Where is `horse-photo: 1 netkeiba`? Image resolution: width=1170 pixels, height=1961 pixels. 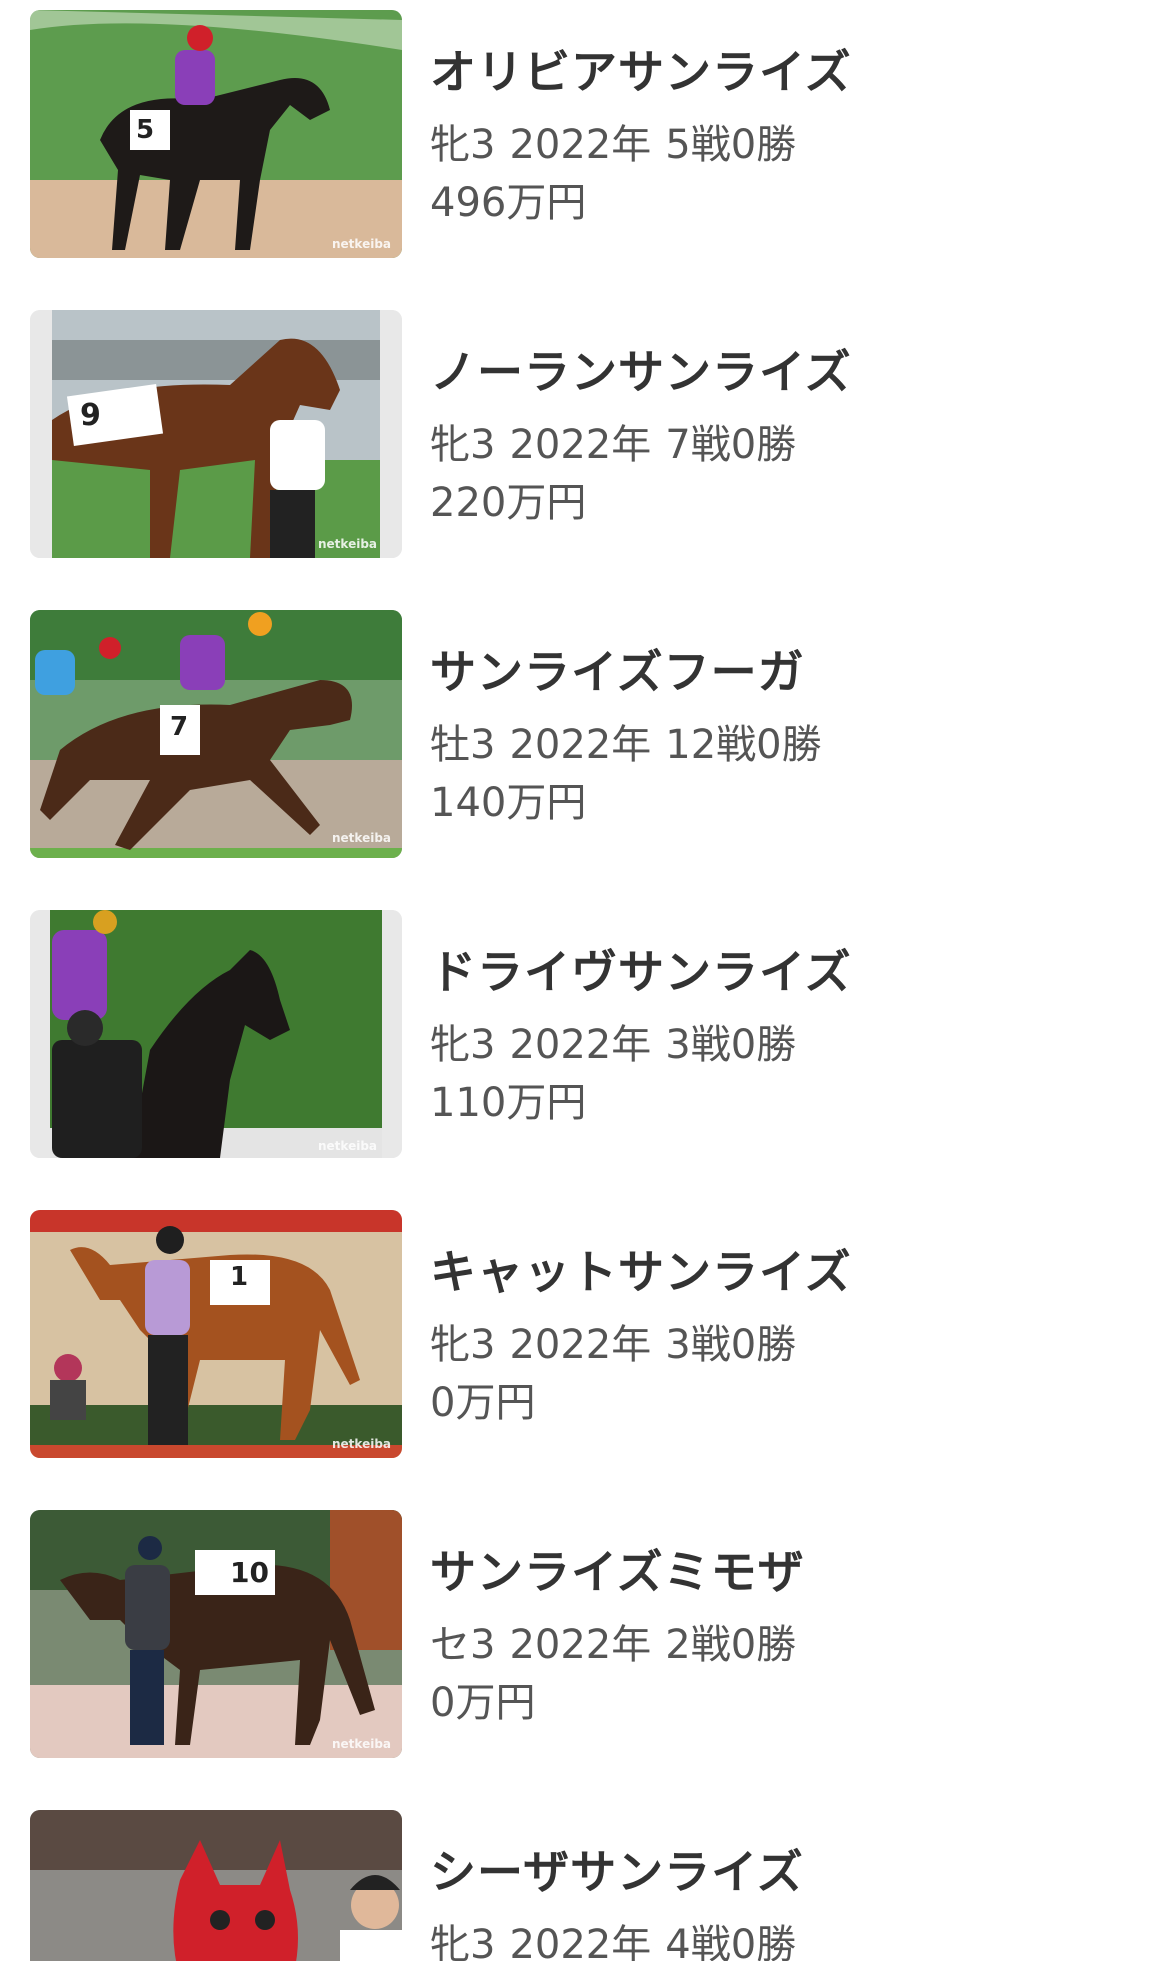
horse-photo: 1 netkeiba is located at coordinates (216, 1334).